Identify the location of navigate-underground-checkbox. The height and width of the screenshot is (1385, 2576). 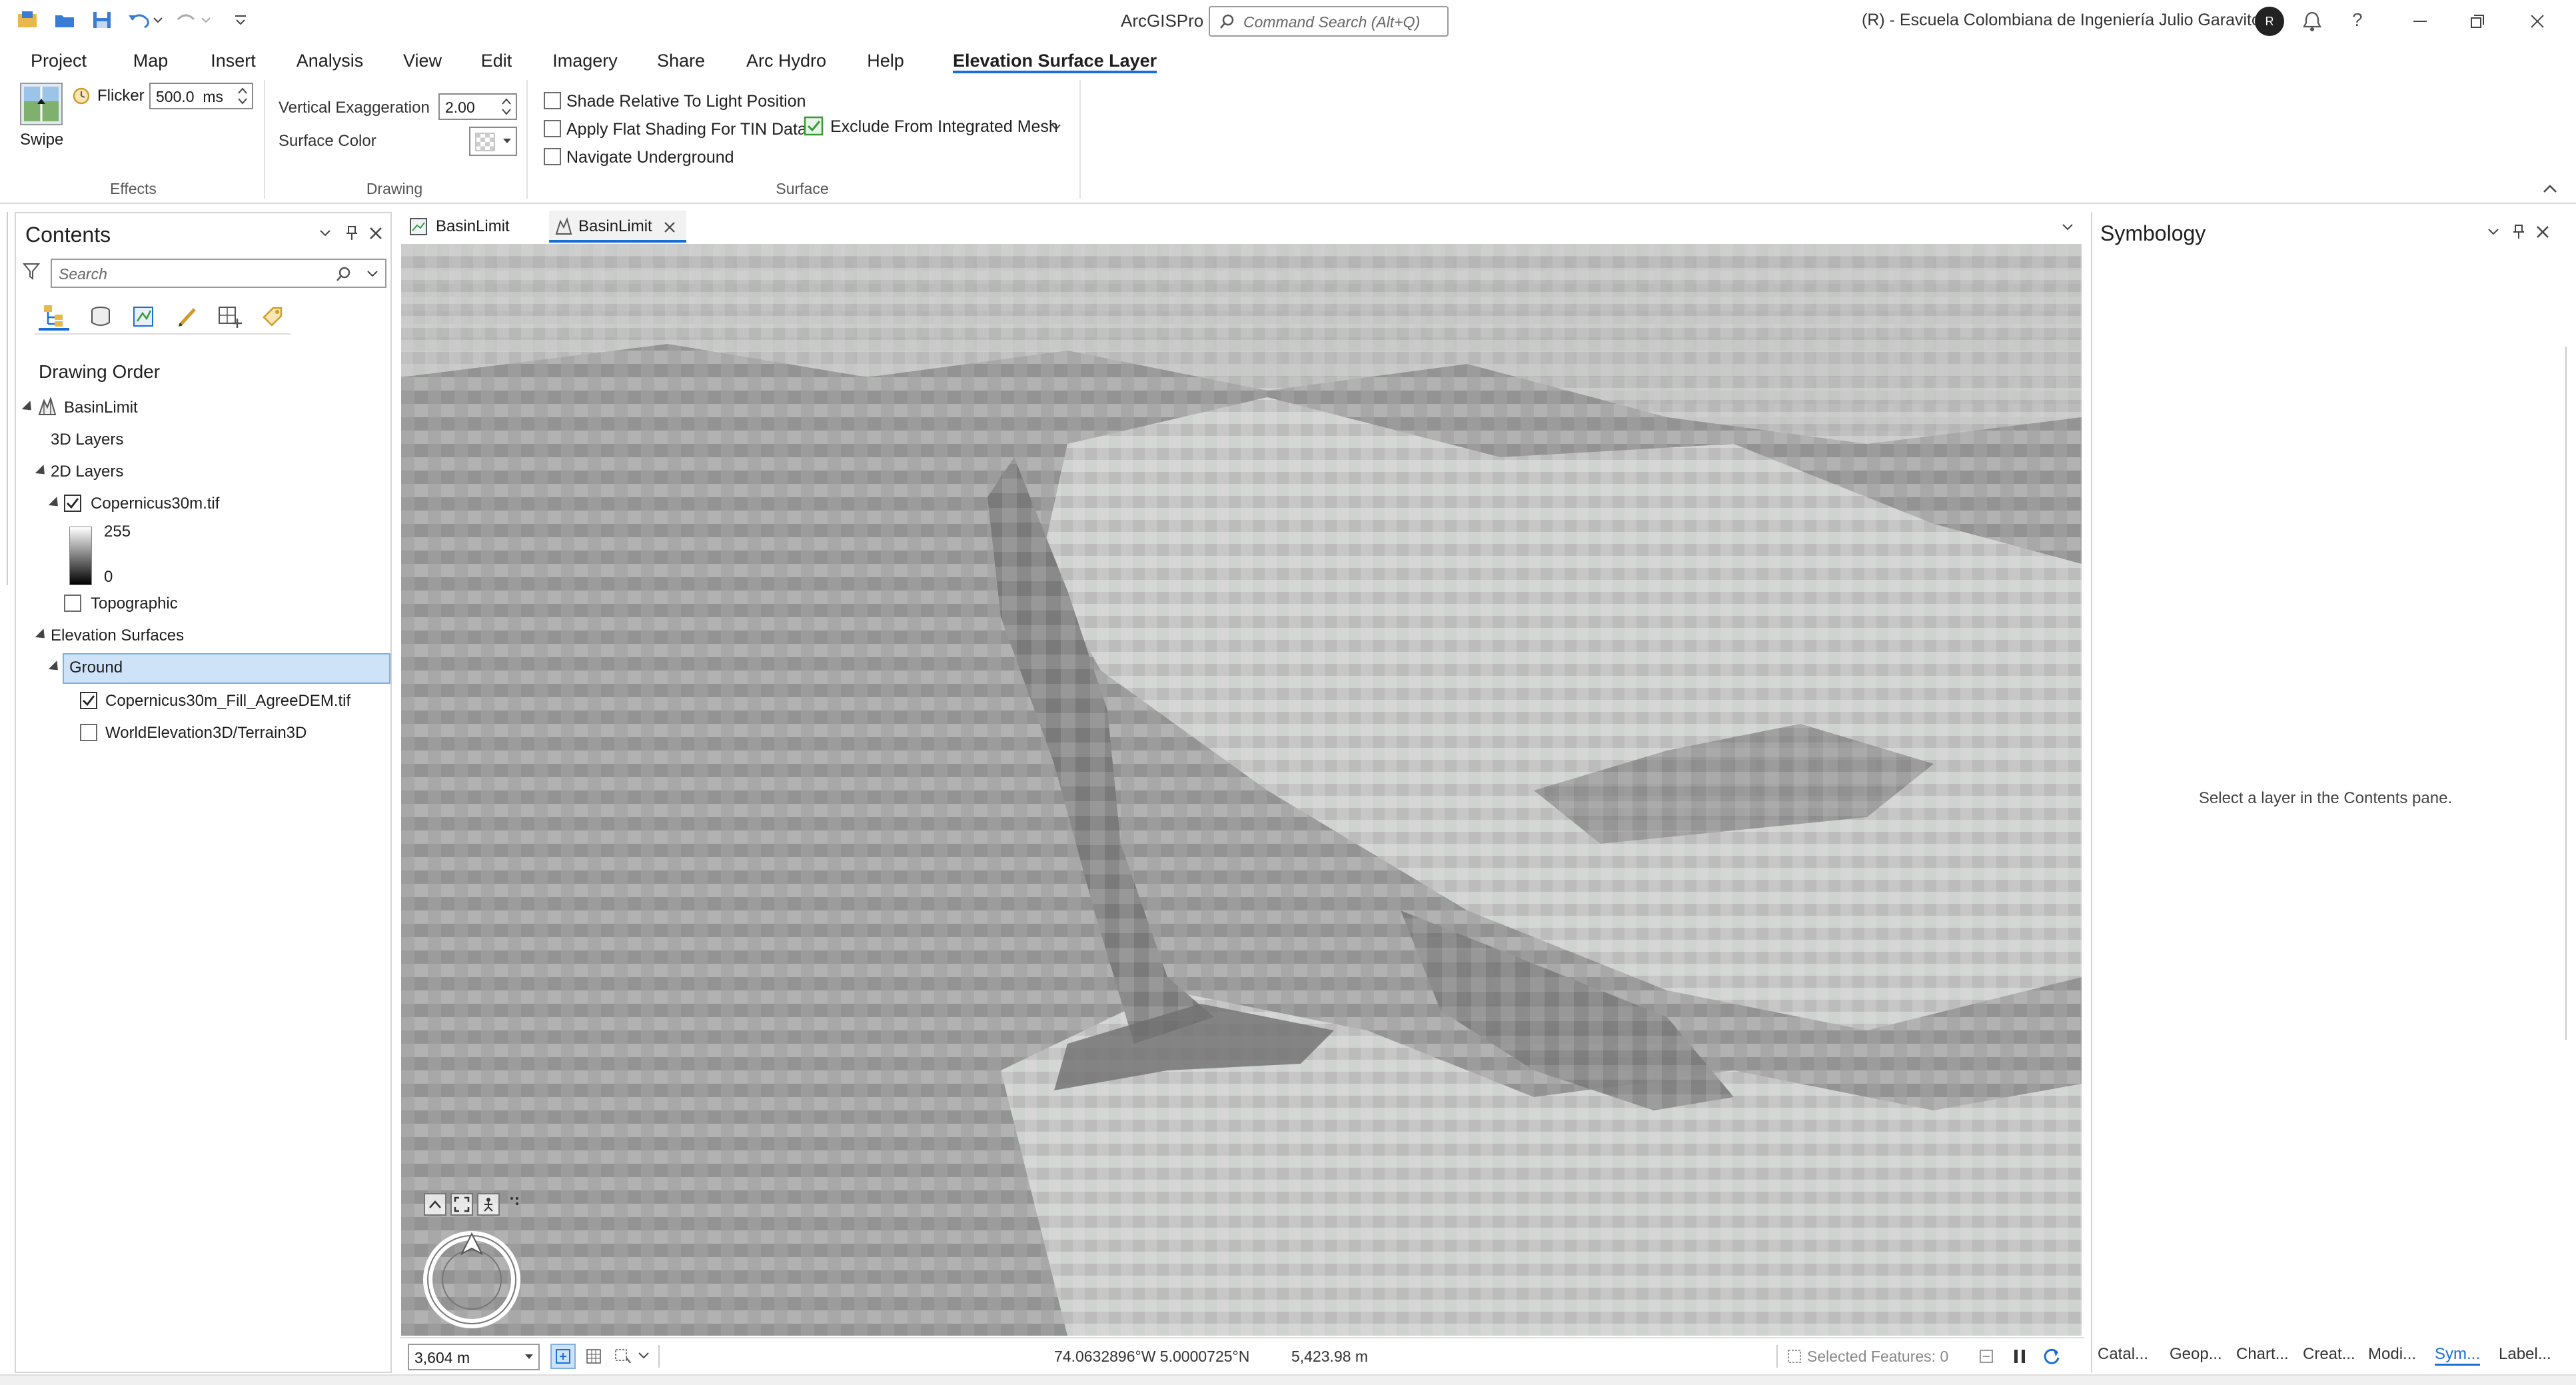
(552, 156).